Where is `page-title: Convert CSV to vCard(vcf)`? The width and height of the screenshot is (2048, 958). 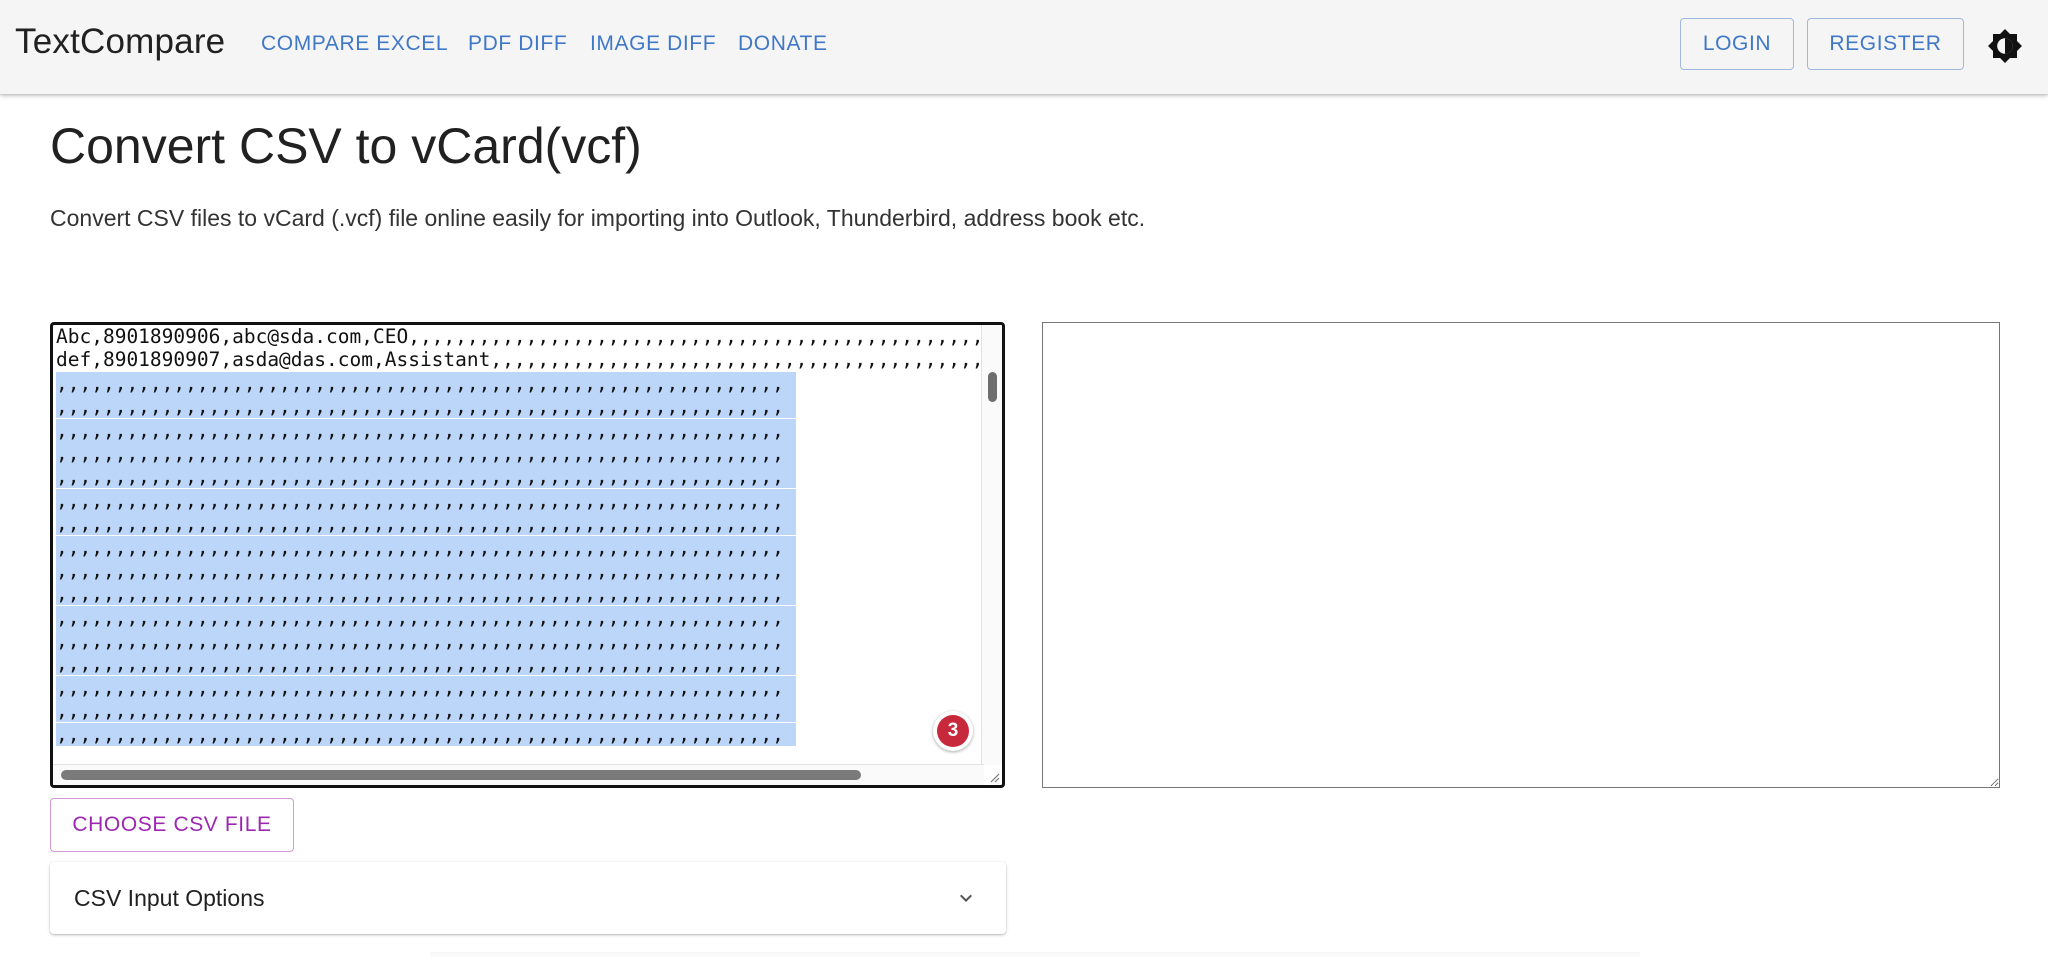
page-title: Convert CSV to vCard(vcf) is located at coordinates (346, 146).